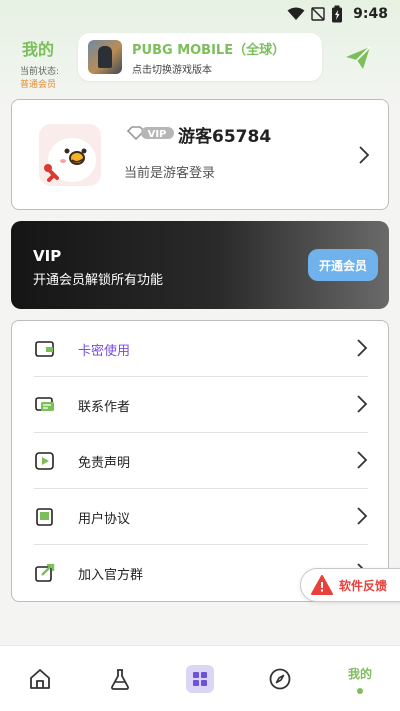  What do you see at coordinates (337, 14) in the screenshot?
I see `battery-icon` at bounding box center [337, 14].